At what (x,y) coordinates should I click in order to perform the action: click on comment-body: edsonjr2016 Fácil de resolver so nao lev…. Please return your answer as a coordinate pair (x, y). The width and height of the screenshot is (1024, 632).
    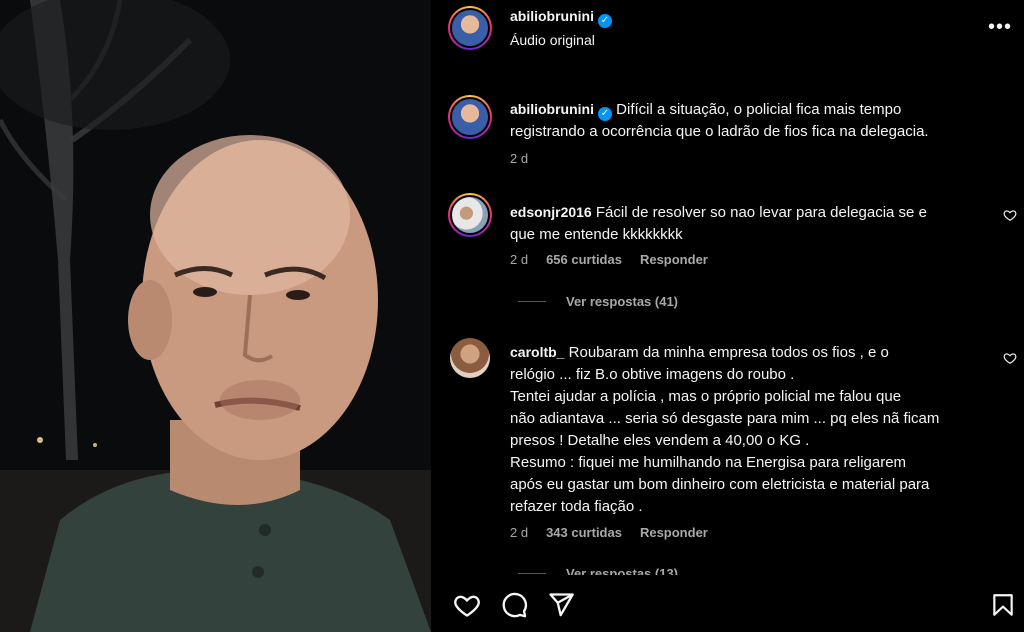
    Looking at the image, I should click on (750, 223).